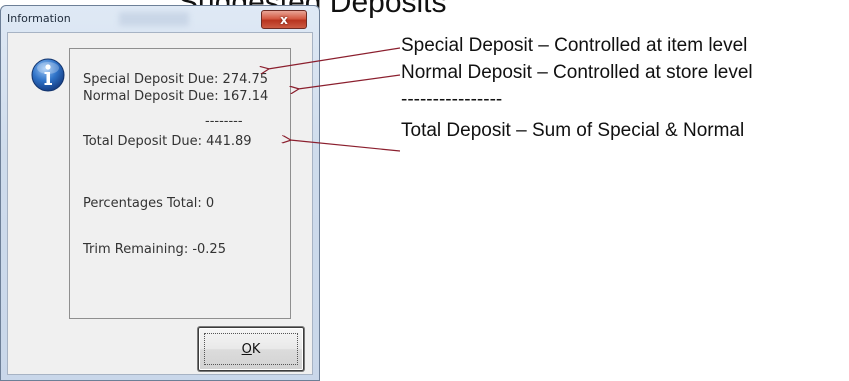 This screenshot has height=381, width=849. I want to click on arrow-special, so click(334, 58).